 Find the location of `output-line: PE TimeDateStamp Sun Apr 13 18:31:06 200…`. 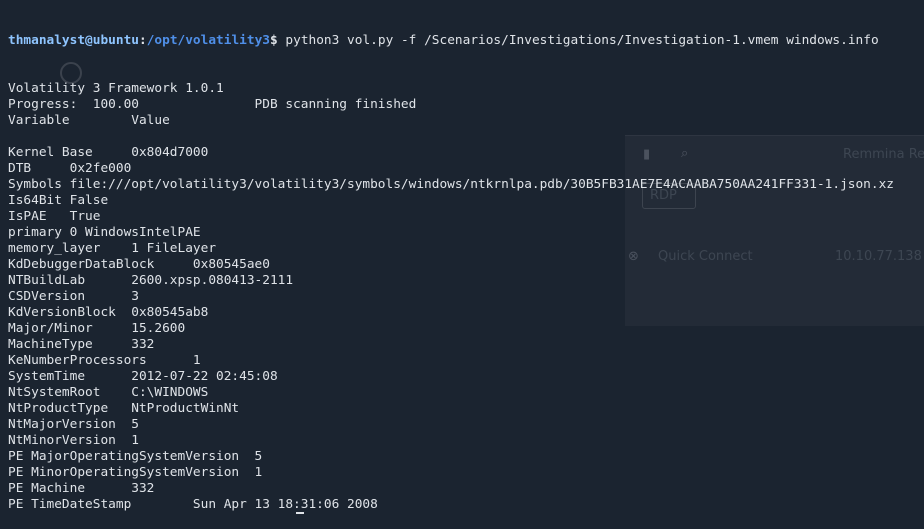

output-line: PE TimeDateStamp Sun Apr 13 18:31:06 200… is located at coordinates (193, 505).